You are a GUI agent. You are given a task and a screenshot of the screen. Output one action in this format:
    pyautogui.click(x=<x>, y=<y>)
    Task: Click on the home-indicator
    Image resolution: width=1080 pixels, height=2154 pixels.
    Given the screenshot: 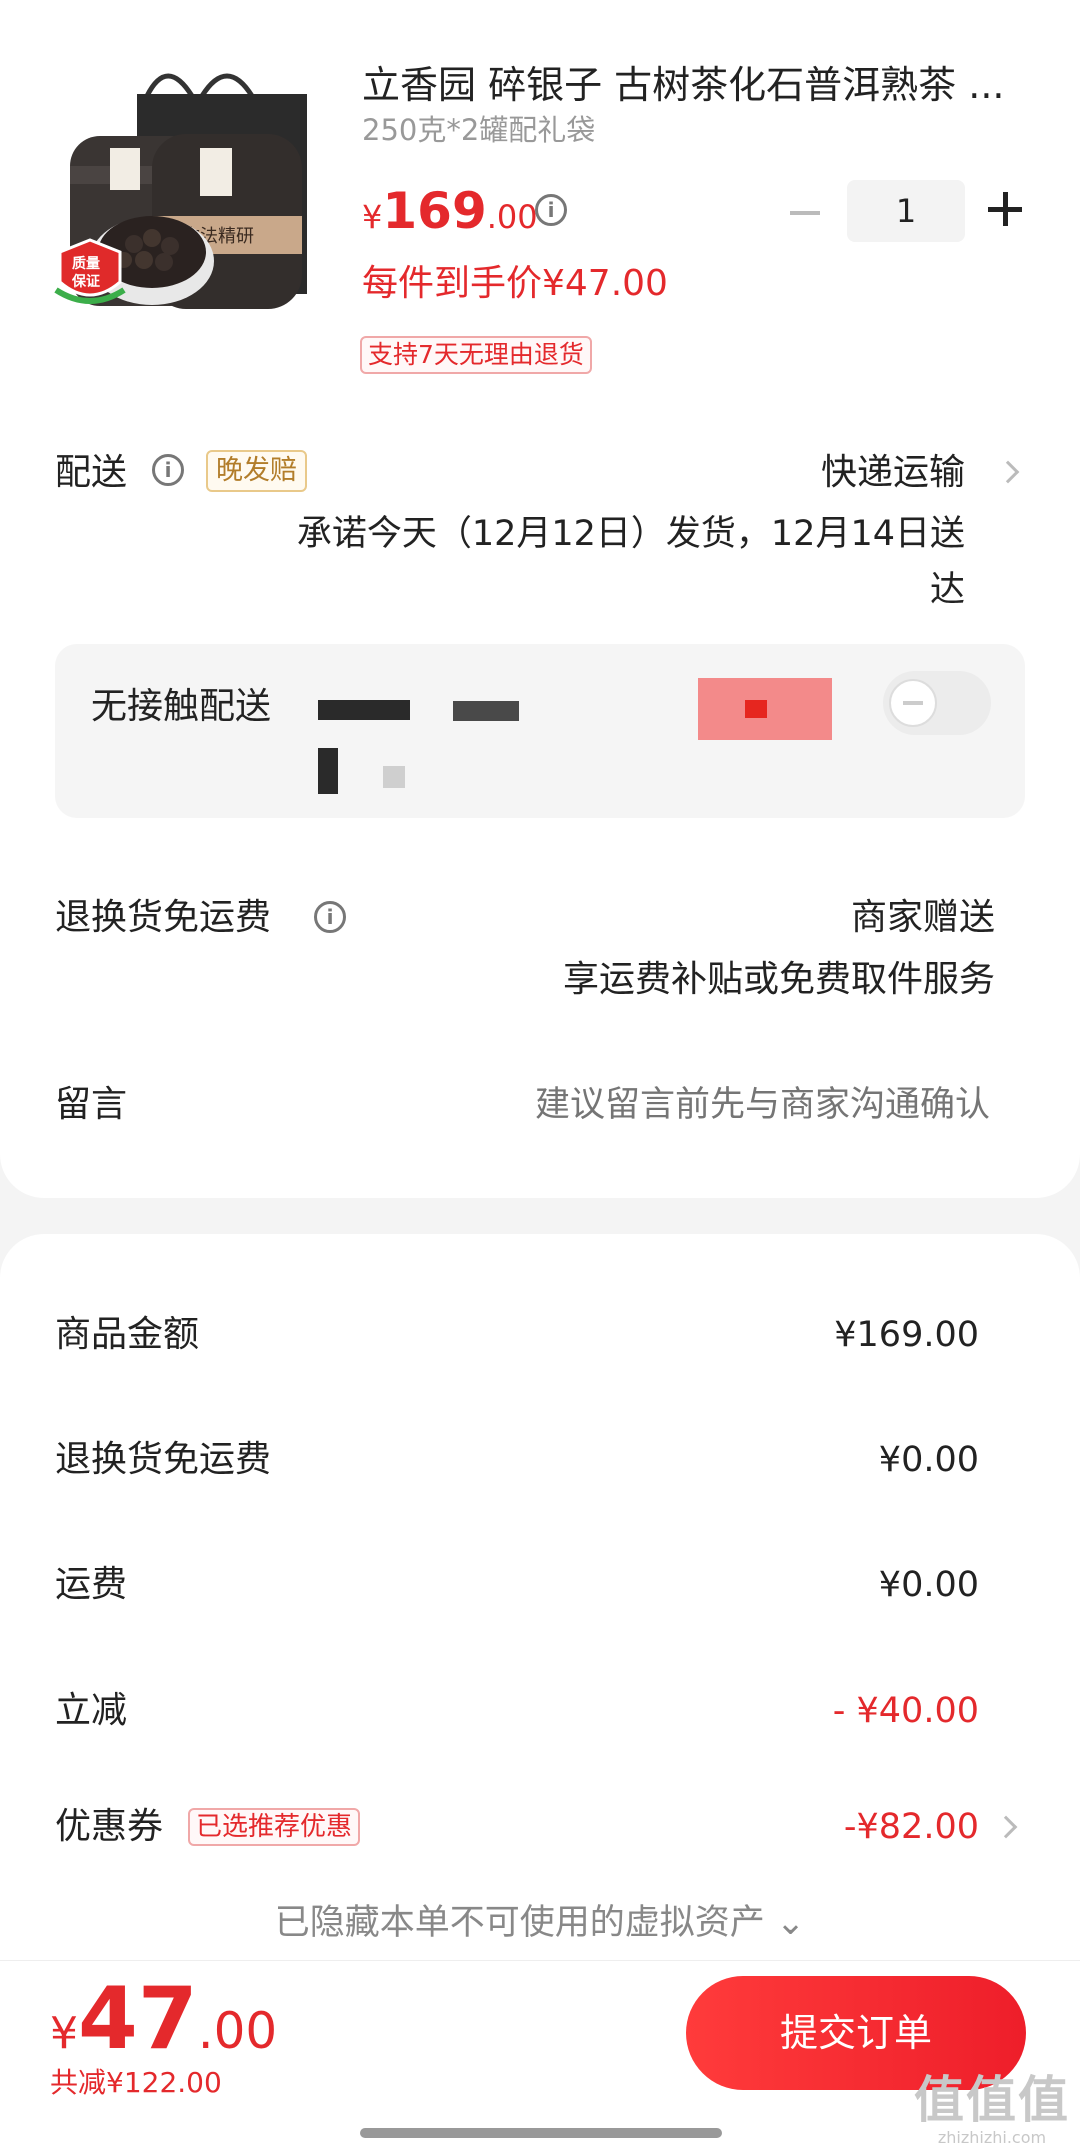 What is the action you would take?
    pyautogui.click(x=541, y=2133)
    